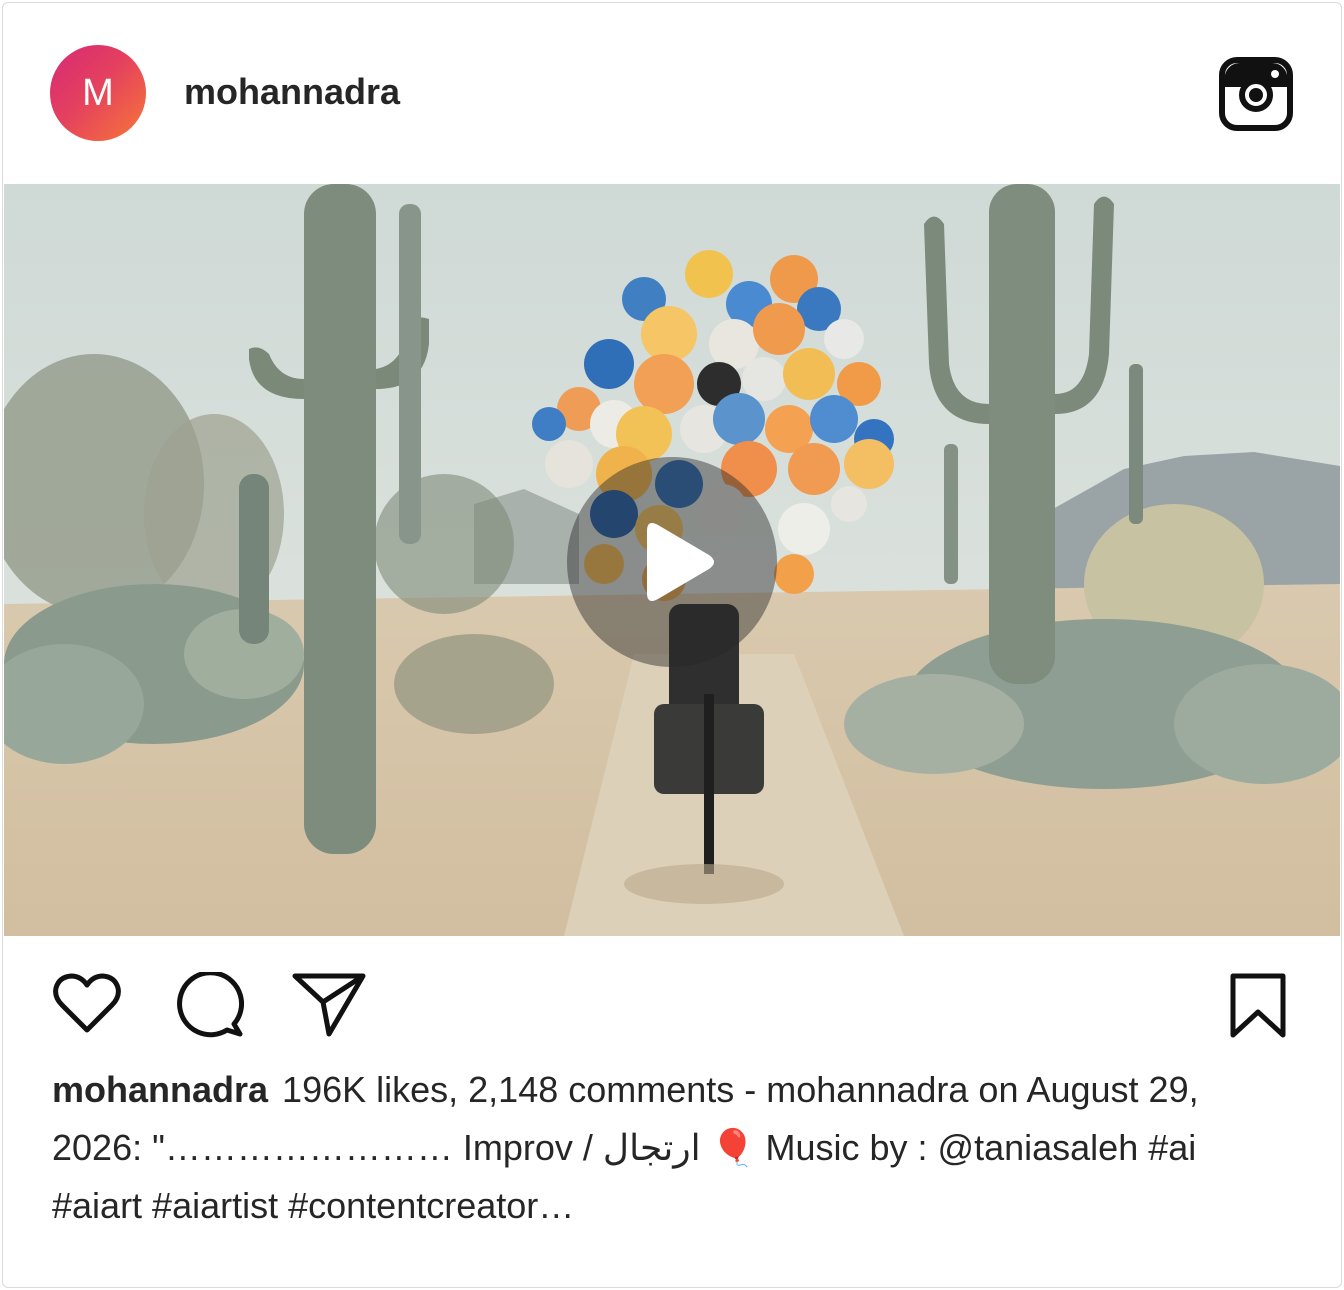  I want to click on post-header: M mohannadra, so click(672, 93).